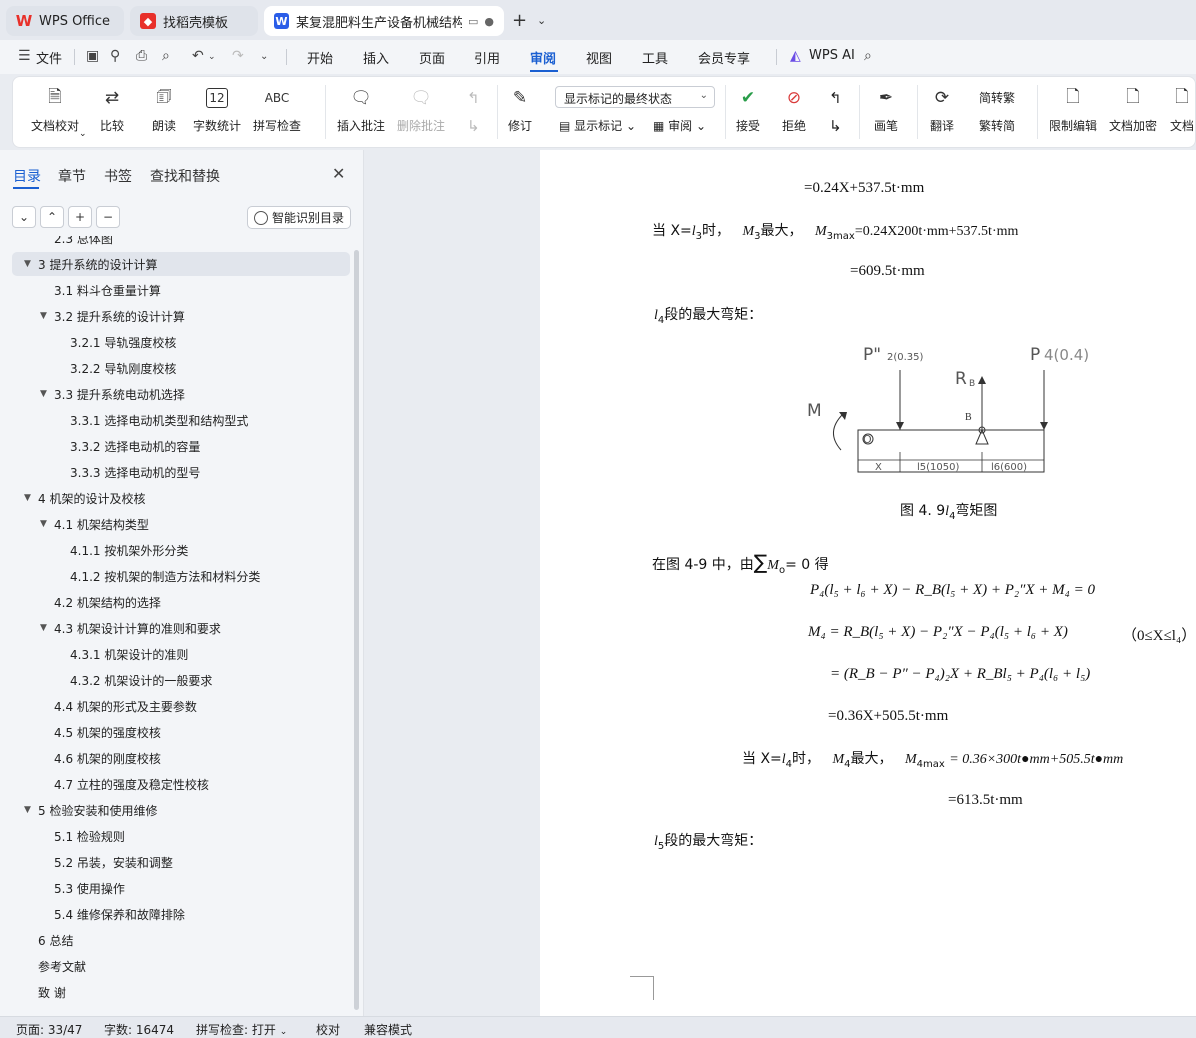  I want to click on prev-change-icon: ↰, so click(835, 98).